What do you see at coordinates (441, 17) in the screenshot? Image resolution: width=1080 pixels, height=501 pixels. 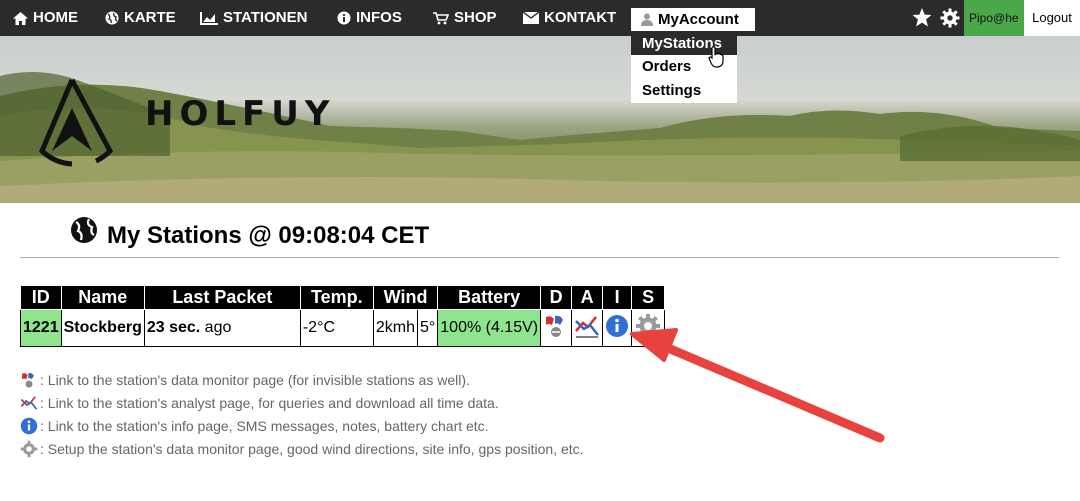 I see `cart-icon` at bounding box center [441, 17].